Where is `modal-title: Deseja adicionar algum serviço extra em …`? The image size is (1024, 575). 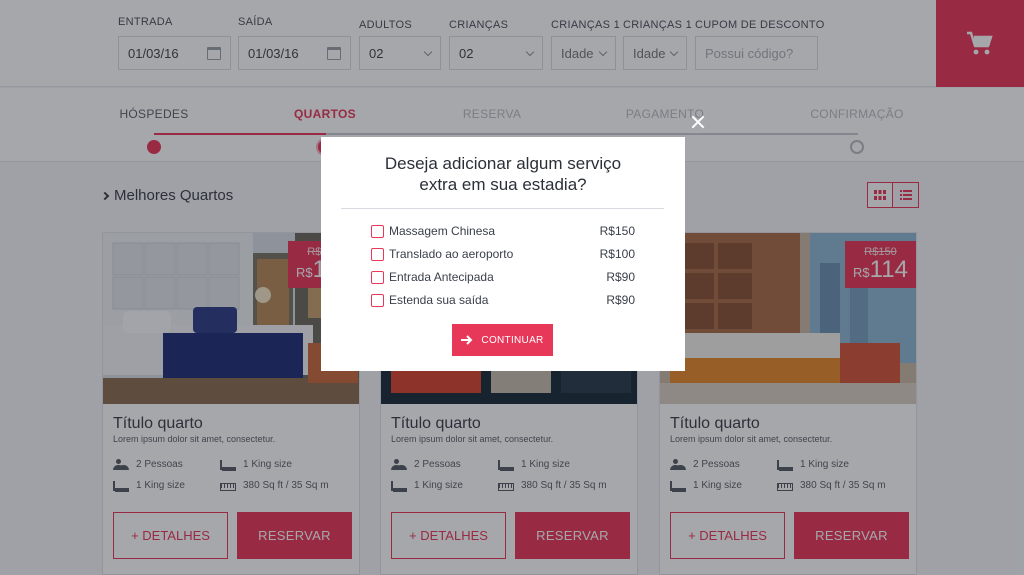
modal-title: Deseja adicionar algum serviço extra em … is located at coordinates (503, 174).